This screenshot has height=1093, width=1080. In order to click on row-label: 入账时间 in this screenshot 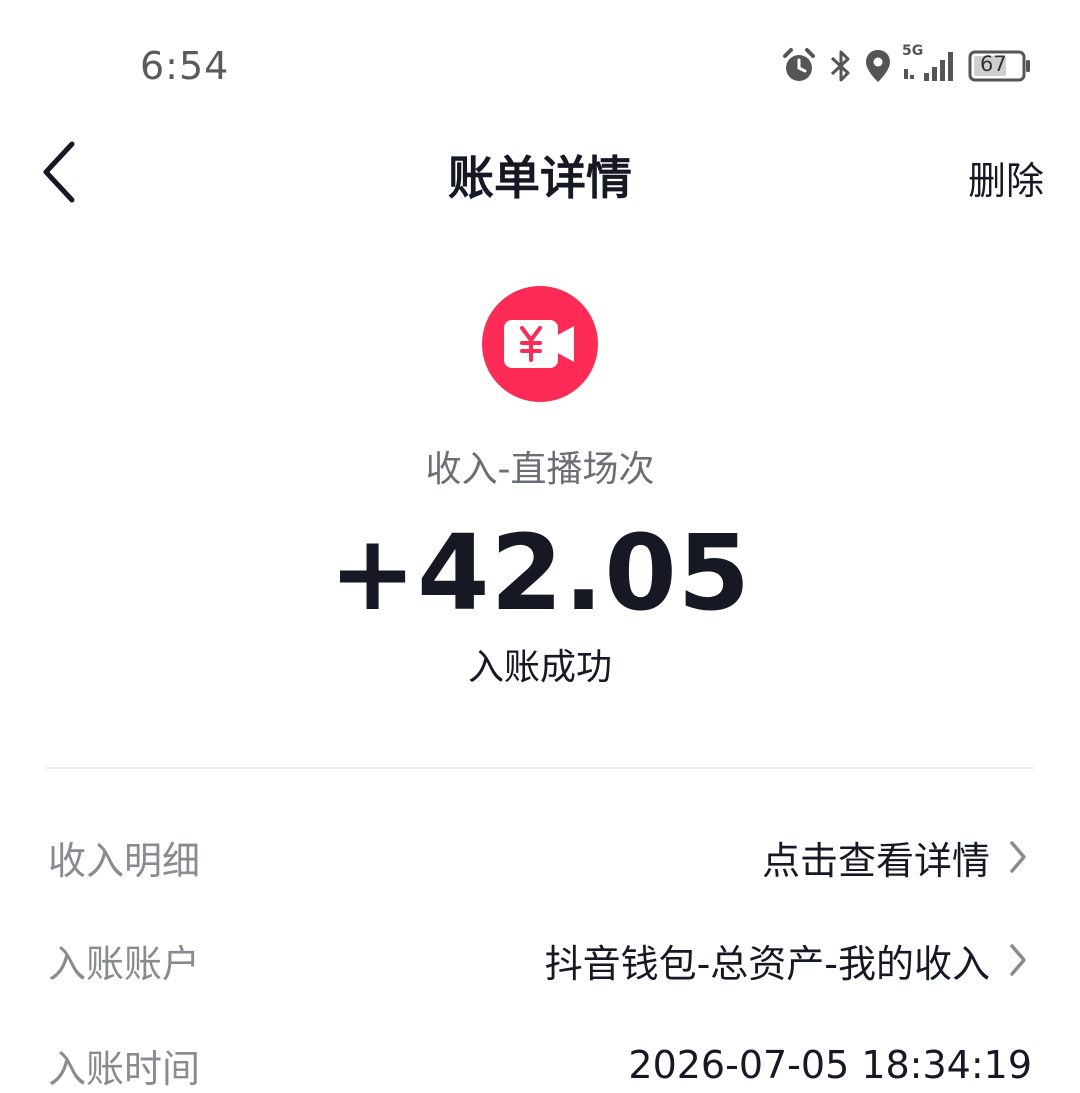, I will do `click(124, 1068)`.